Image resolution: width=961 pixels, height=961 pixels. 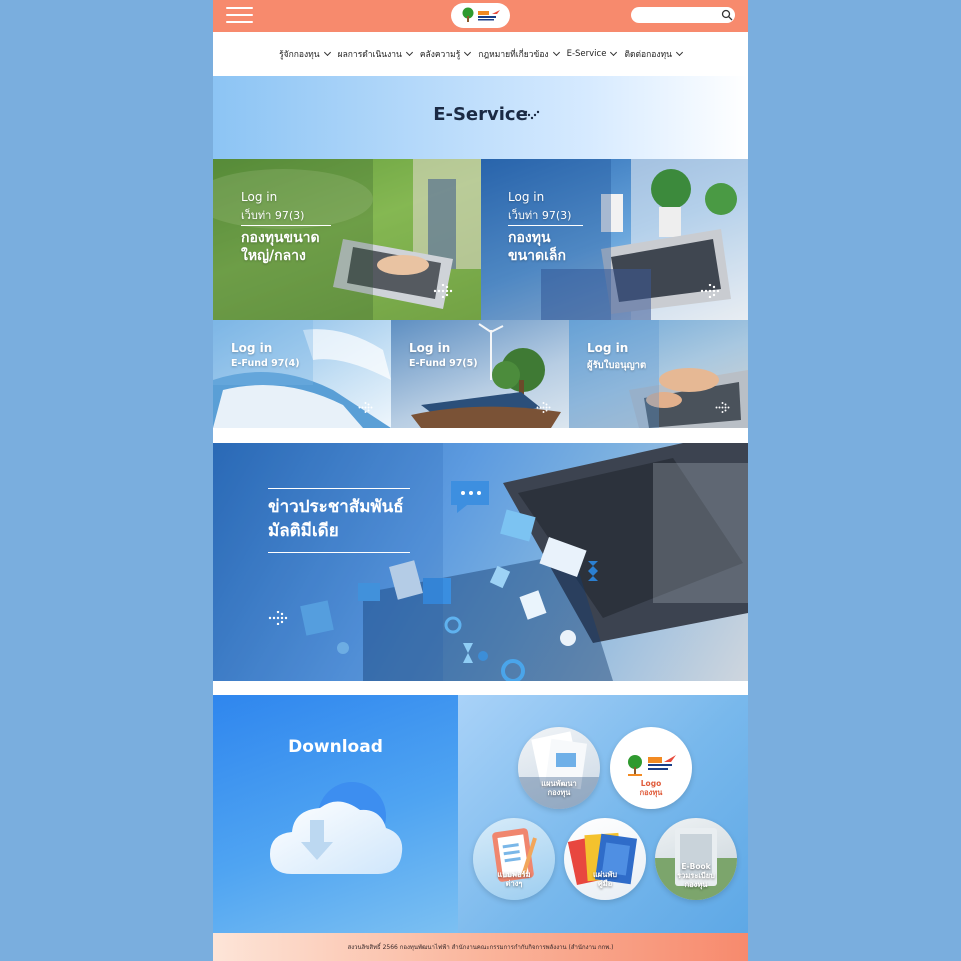 I want to click on circle-label: E-Book, so click(x=696, y=866).